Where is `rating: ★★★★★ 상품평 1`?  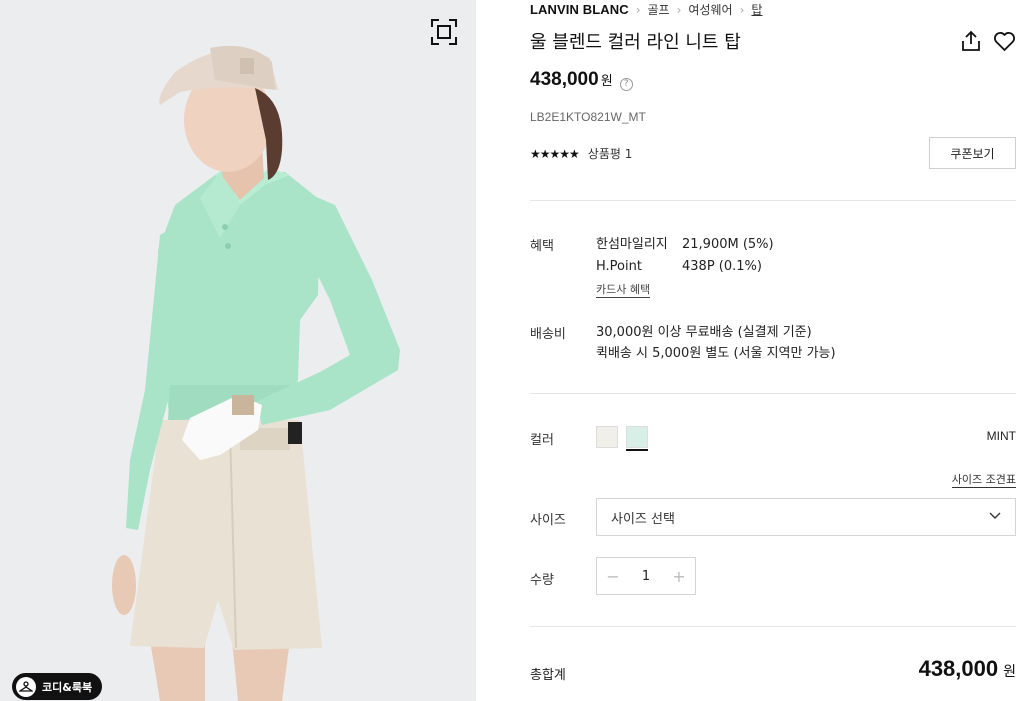
rating: ★★★★★ 상품평 1 is located at coordinates (581, 153).